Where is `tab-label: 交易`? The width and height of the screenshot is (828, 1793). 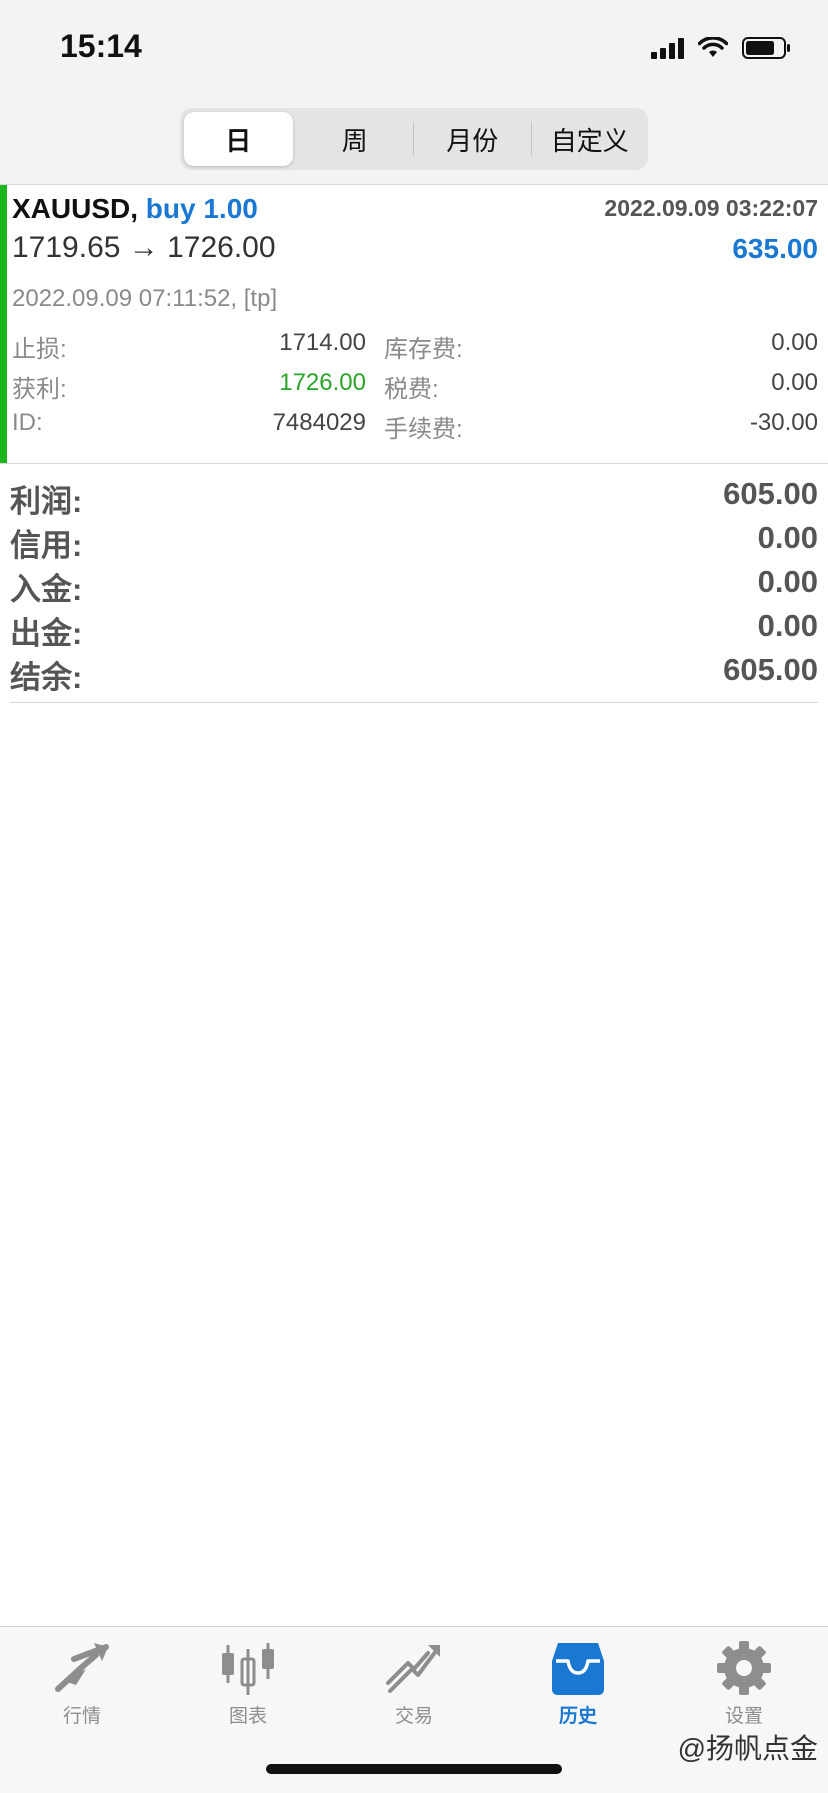 tab-label: 交易 is located at coordinates (413, 1716).